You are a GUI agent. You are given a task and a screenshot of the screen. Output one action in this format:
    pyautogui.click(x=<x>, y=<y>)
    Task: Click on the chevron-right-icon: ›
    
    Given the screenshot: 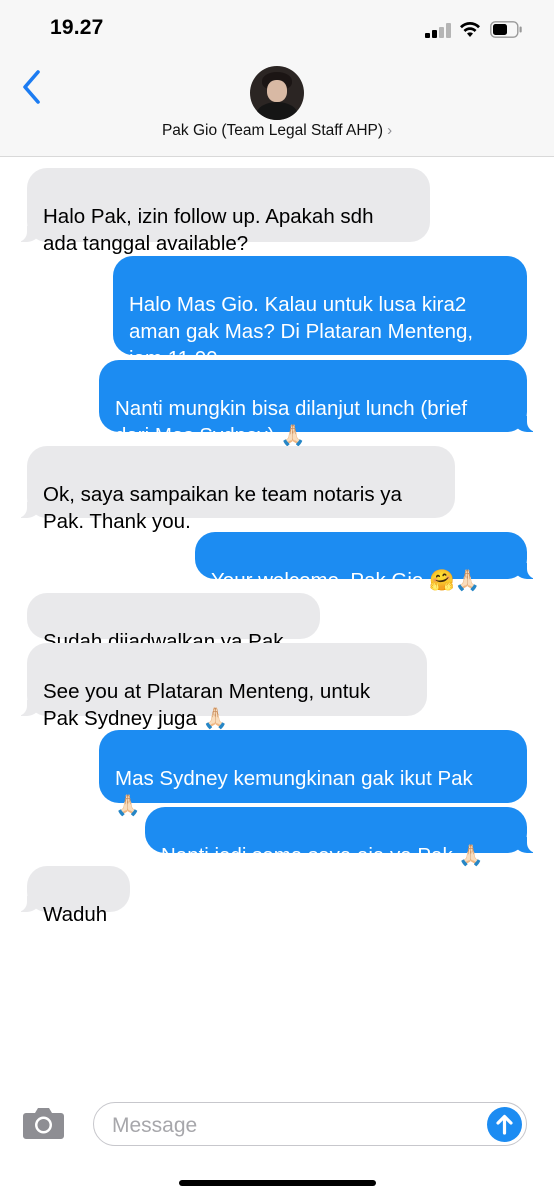 What is the action you would take?
    pyautogui.click(x=390, y=130)
    